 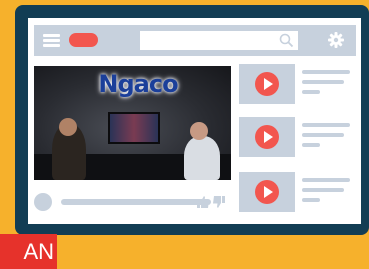 What do you see at coordinates (219, 40) in the screenshot?
I see `search-input` at bounding box center [219, 40].